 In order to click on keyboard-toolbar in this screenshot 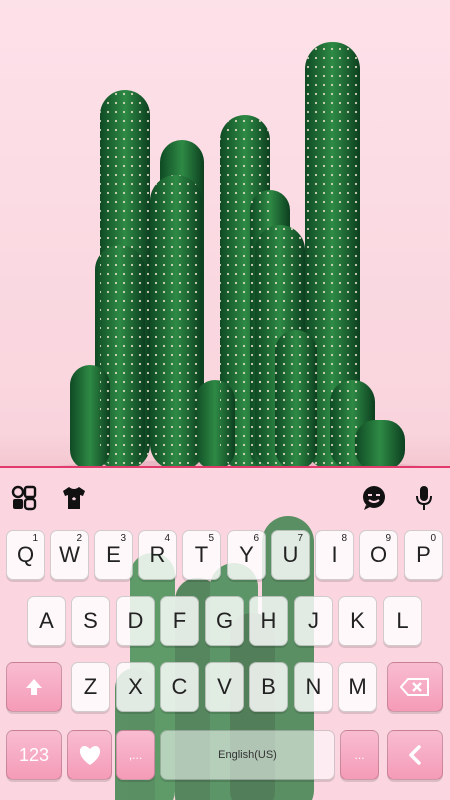, I will do `click(225, 498)`.